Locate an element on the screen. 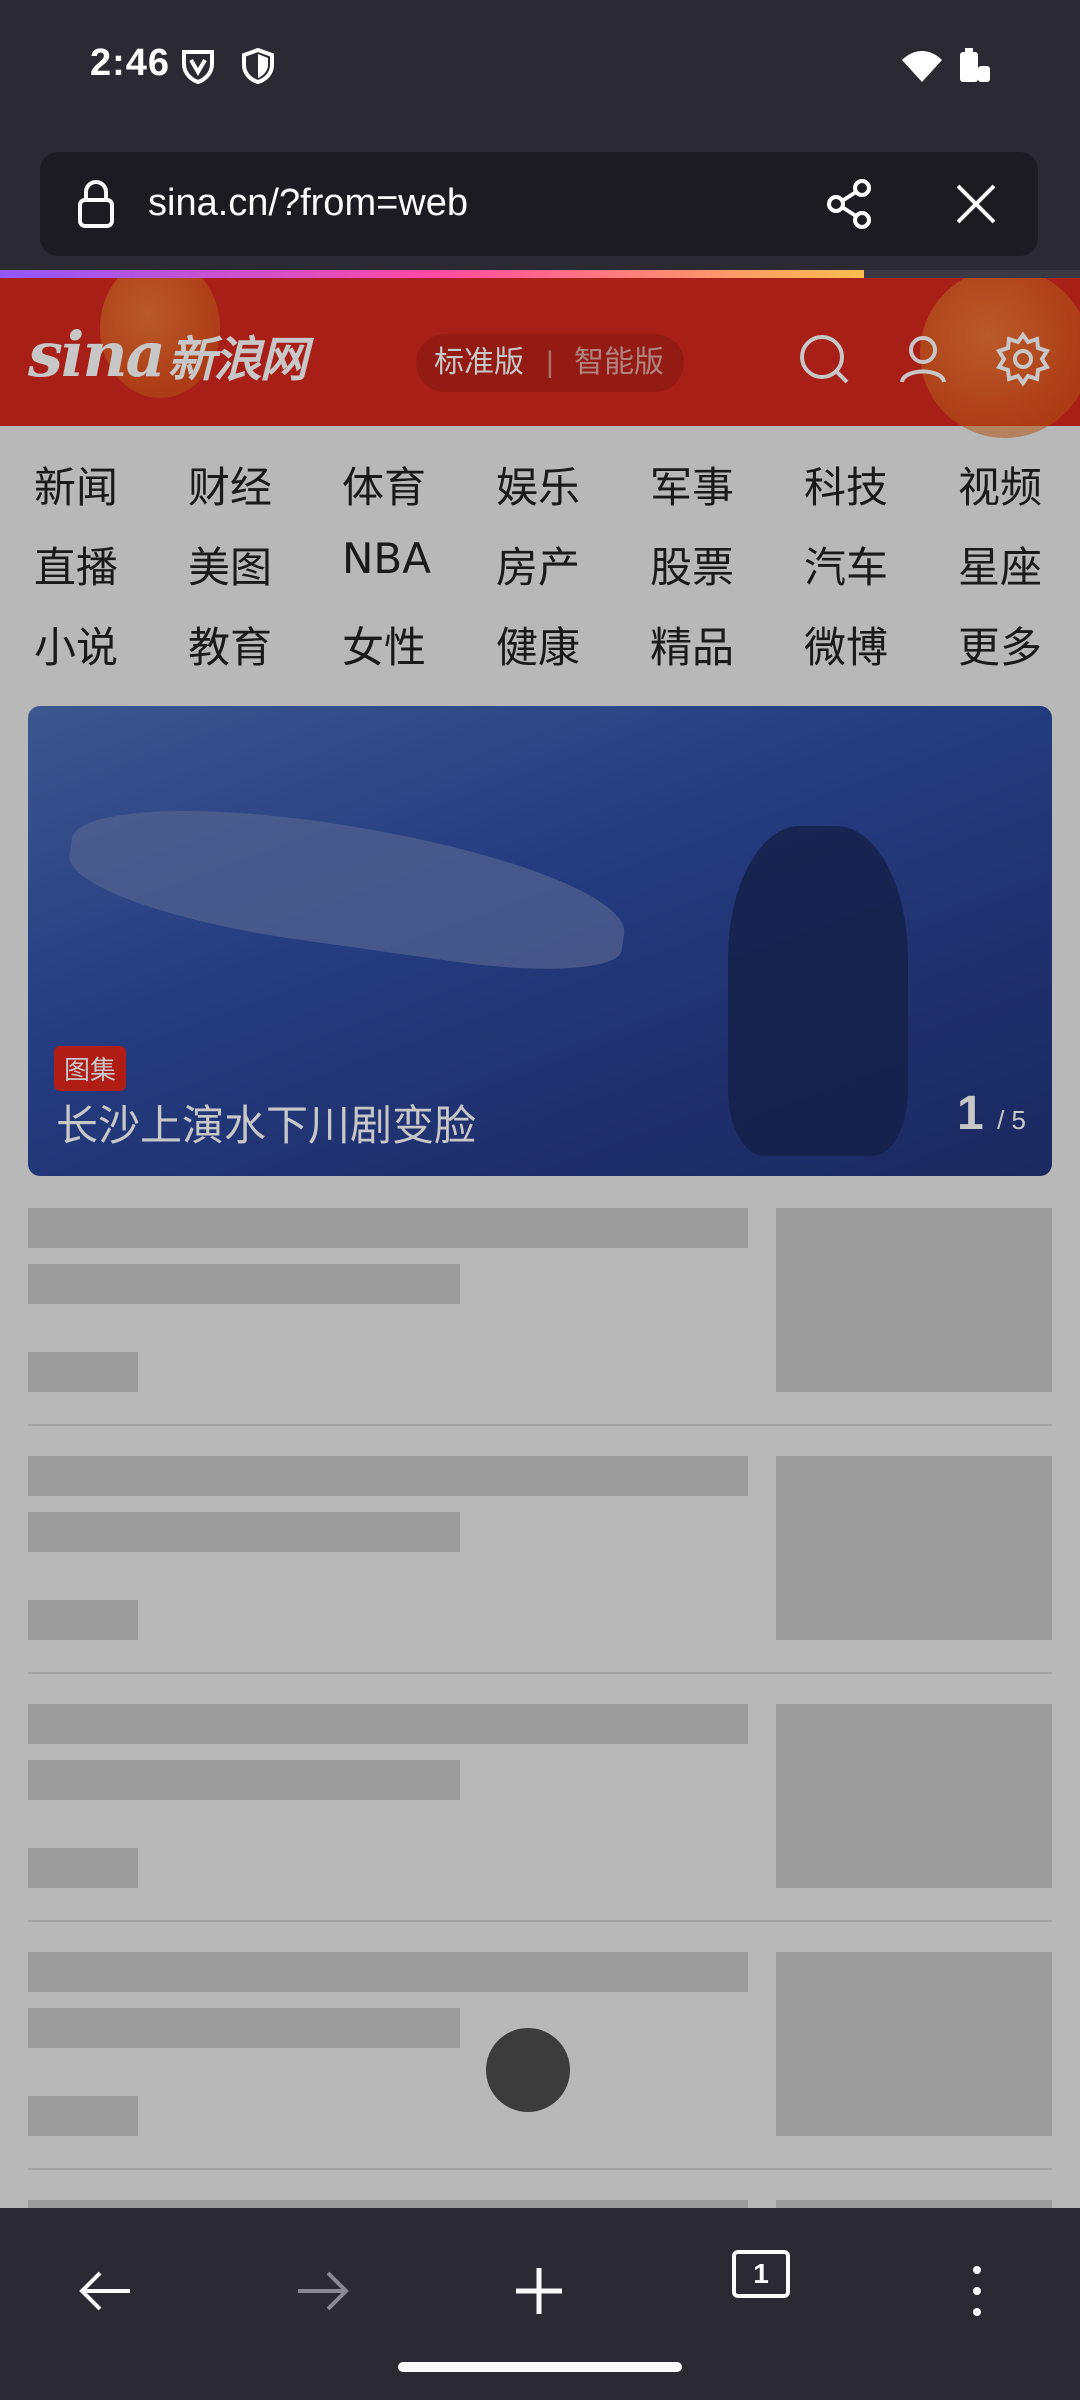 This screenshot has width=1080, height=2400. nav-item: 股票 is located at coordinates (710, 564).